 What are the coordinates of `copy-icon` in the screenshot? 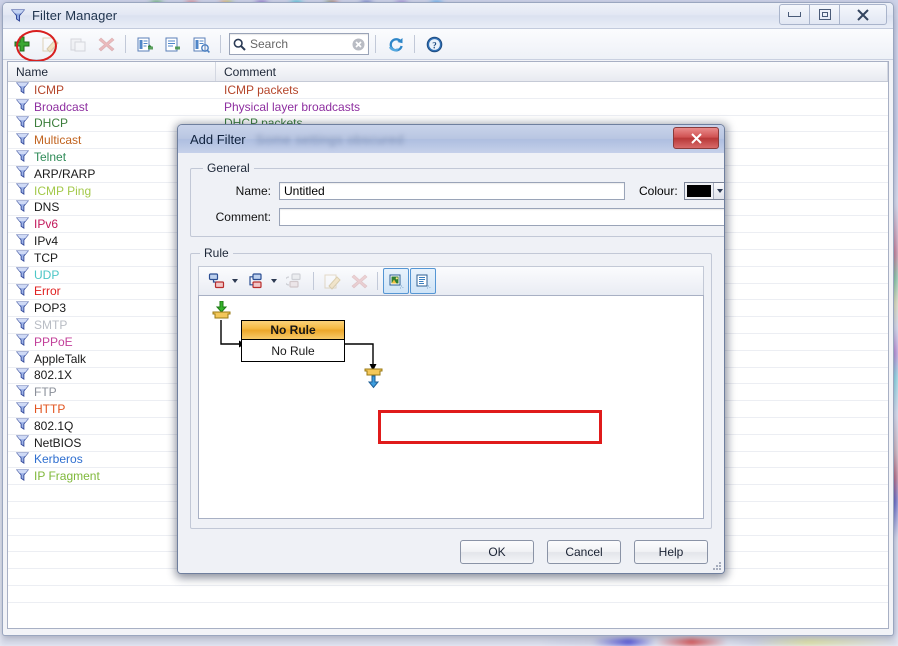 It's located at (77, 44).